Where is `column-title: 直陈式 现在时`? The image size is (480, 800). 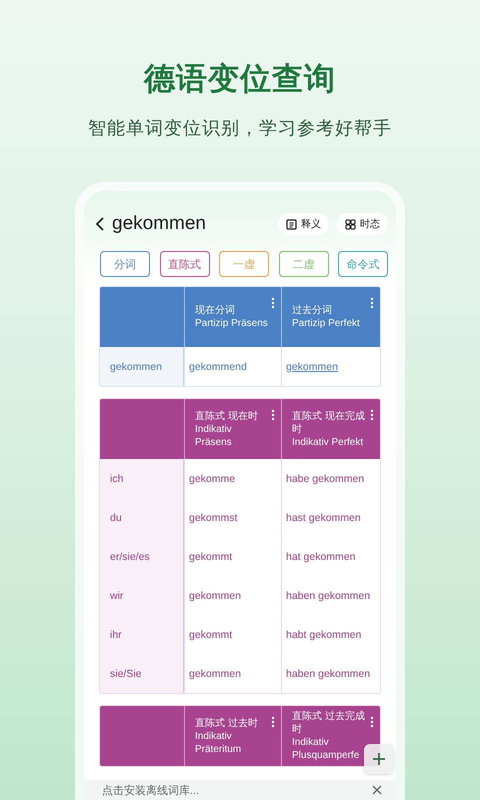
column-title: 直陈式 现在时 is located at coordinates (227, 416).